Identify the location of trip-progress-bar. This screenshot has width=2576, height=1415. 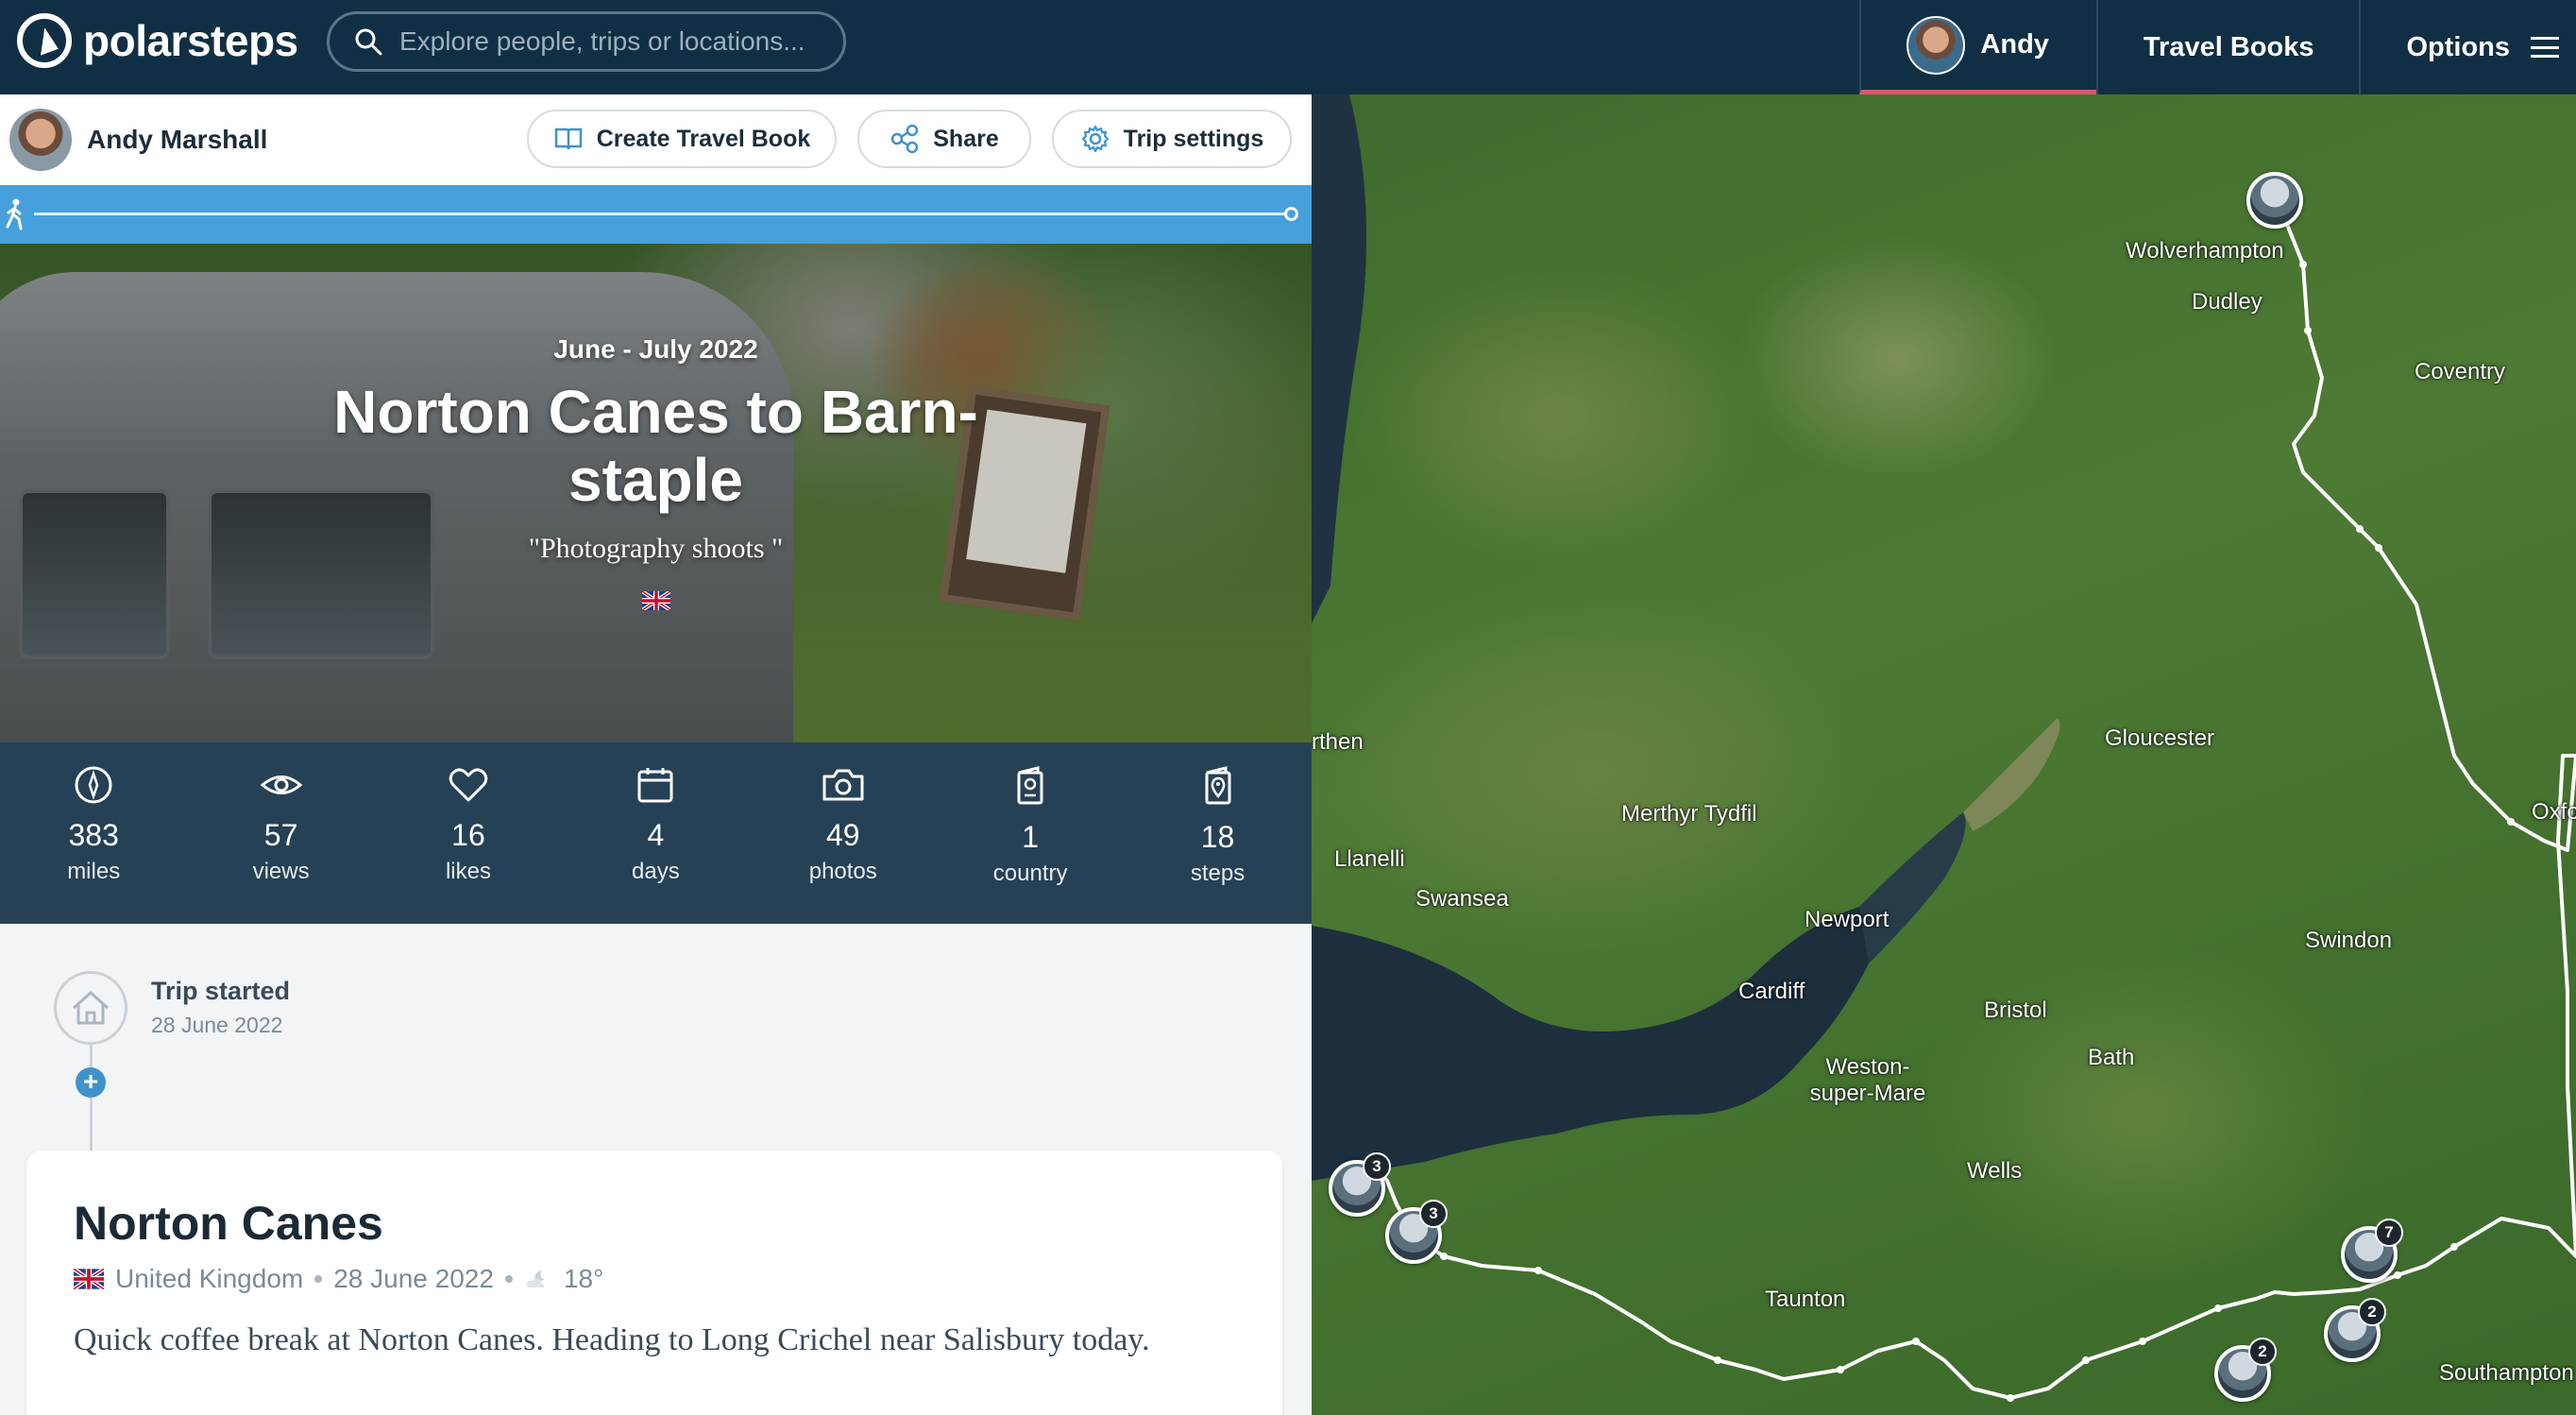
(656, 215).